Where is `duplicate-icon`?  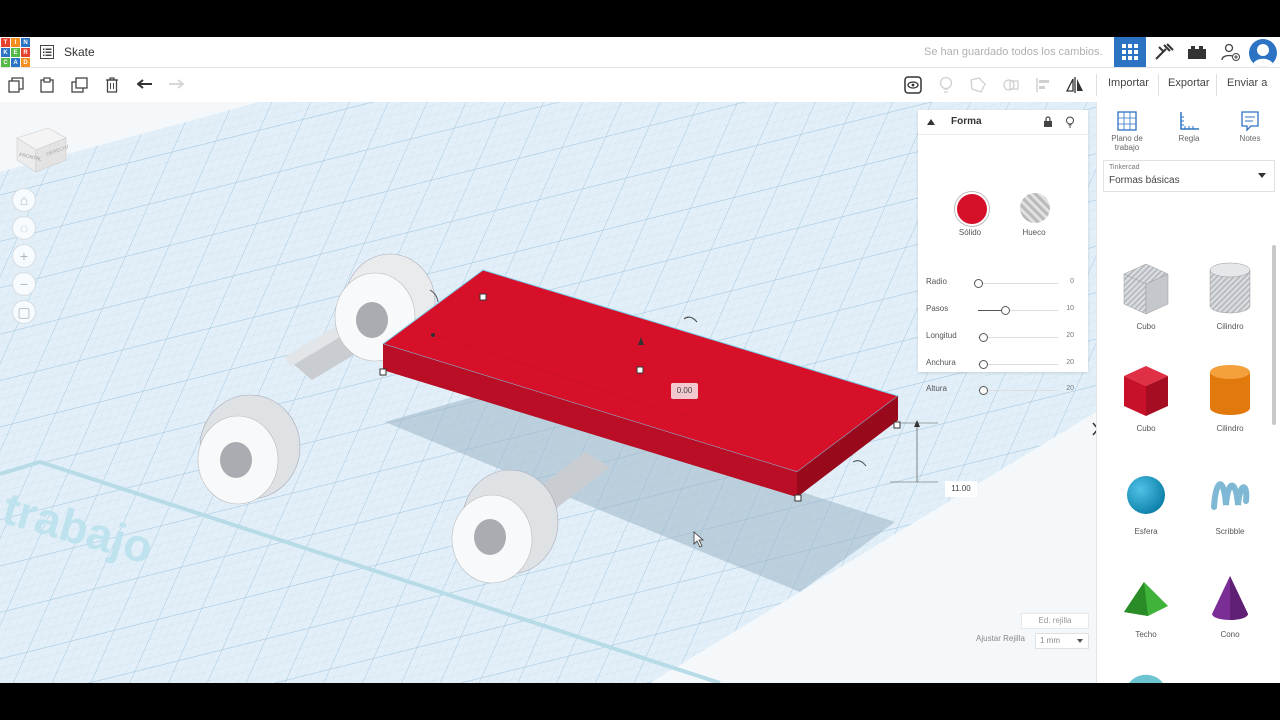
duplicate-icon is located at coordinates (79, 85).